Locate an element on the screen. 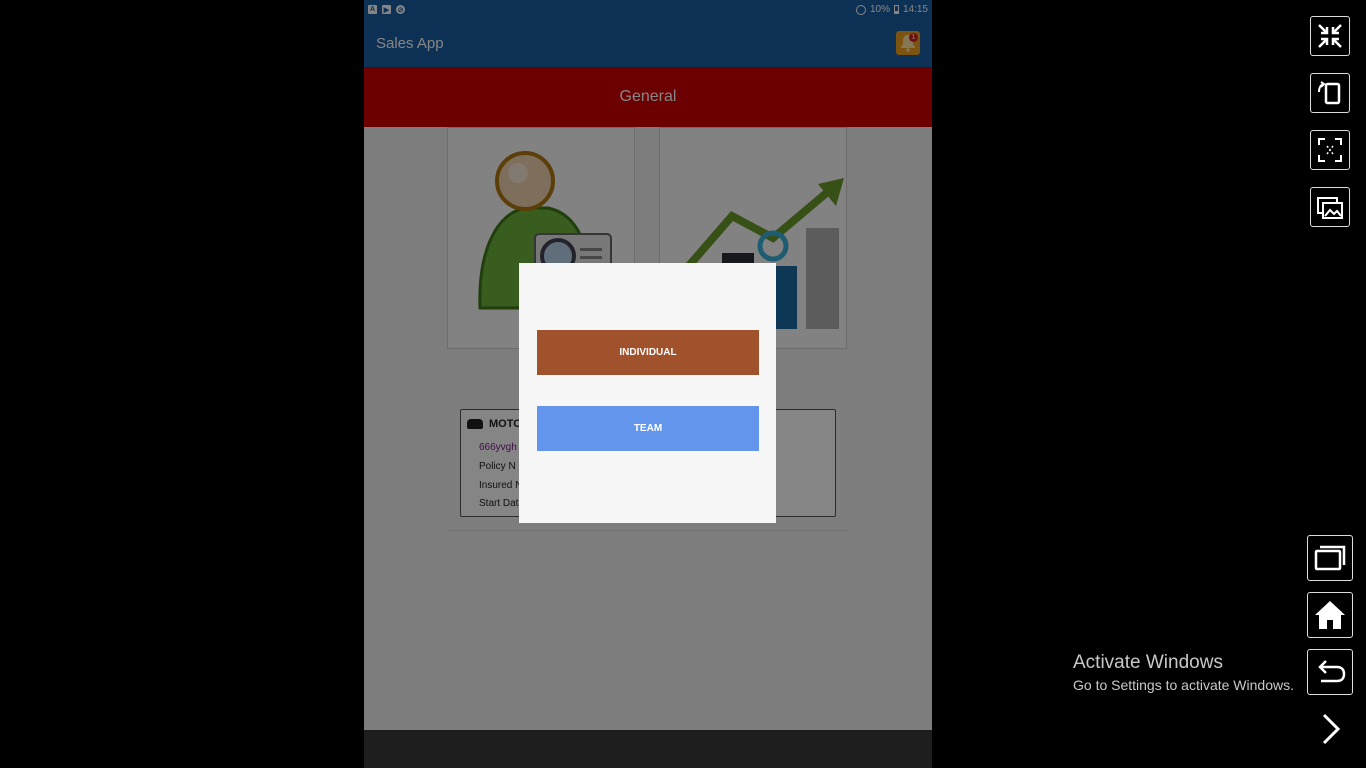 The height and width of the screenshot is (768, 1366). exit-fullscreen-button is located at coordinates (1330, 36).